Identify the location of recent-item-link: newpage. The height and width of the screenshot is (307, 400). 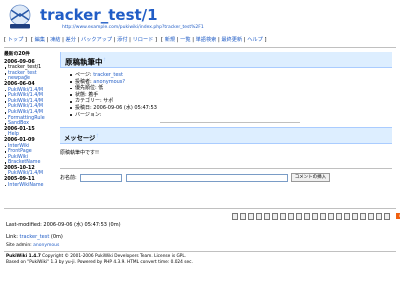
(19, 78).